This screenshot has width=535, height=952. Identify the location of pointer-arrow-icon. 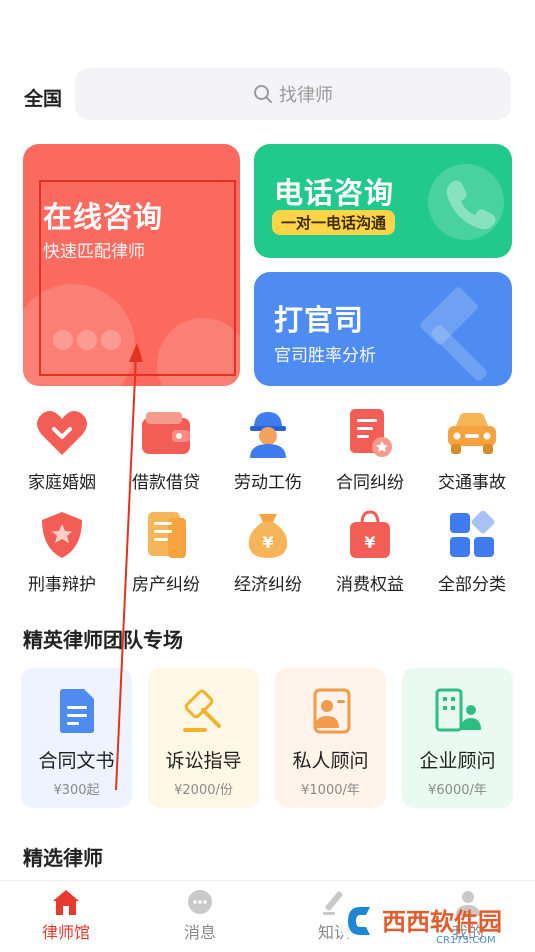
(129, 567).